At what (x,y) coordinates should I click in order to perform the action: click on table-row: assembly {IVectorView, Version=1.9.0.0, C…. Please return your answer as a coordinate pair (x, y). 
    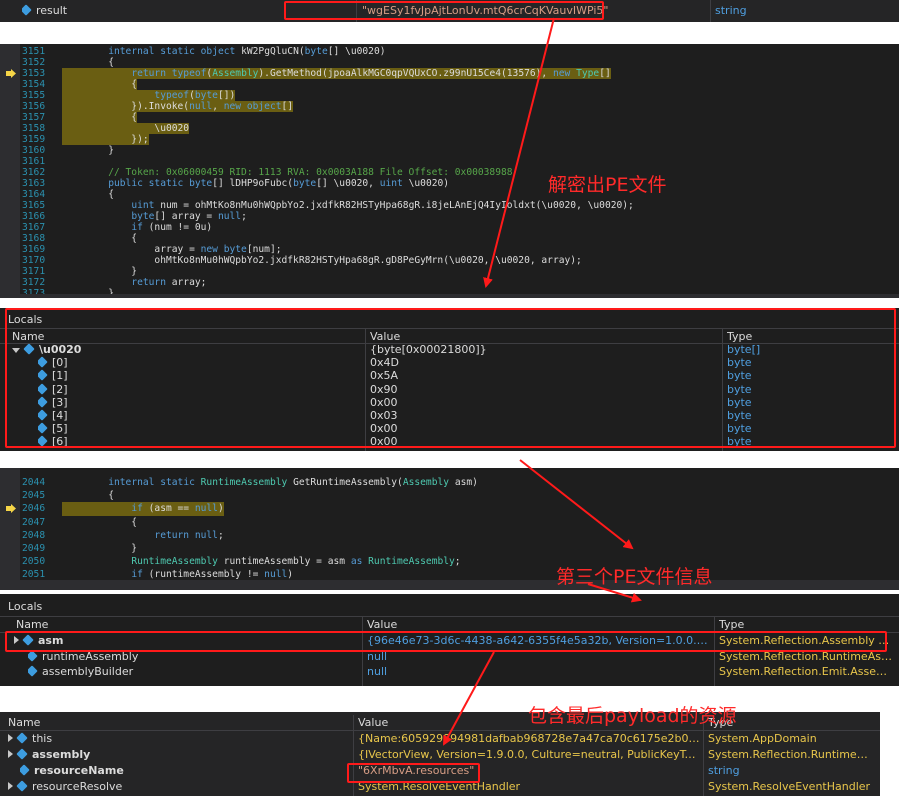
    Looking at the image, I should click on (440, 755).